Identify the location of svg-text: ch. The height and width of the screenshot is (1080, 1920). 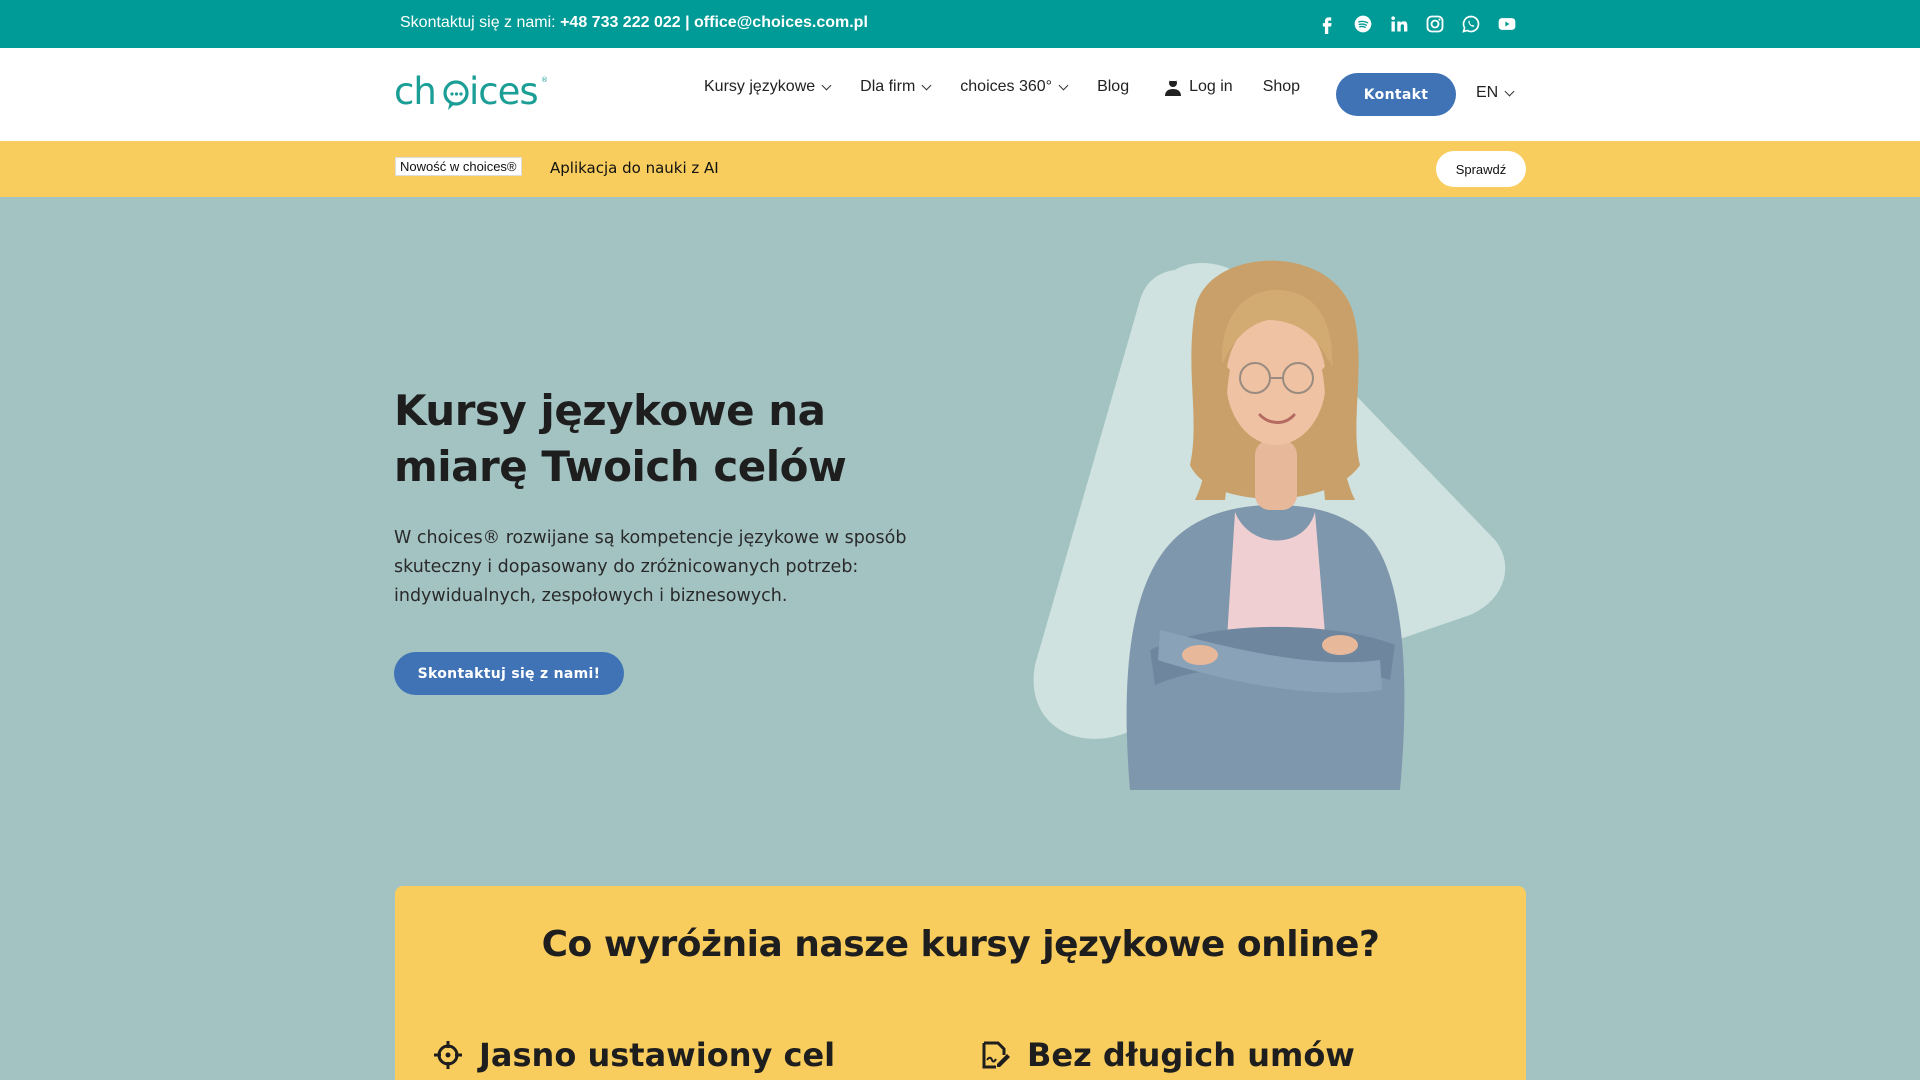
(415, 91).